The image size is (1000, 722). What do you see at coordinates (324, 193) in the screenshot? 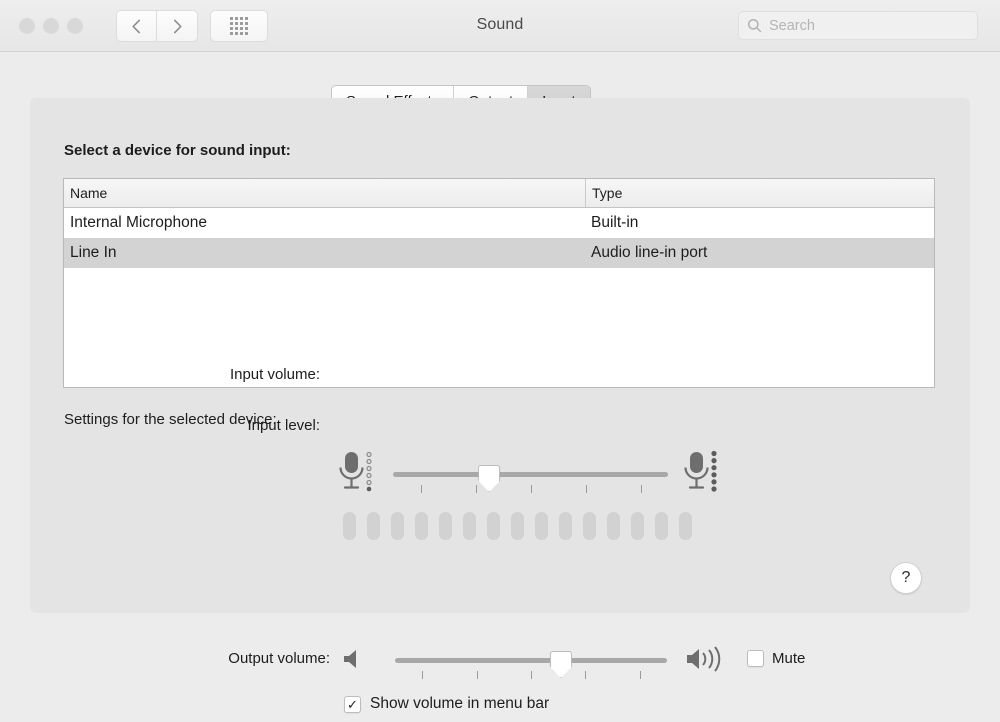
I see `column-header-name: Name` at bounding box center [324, 193].